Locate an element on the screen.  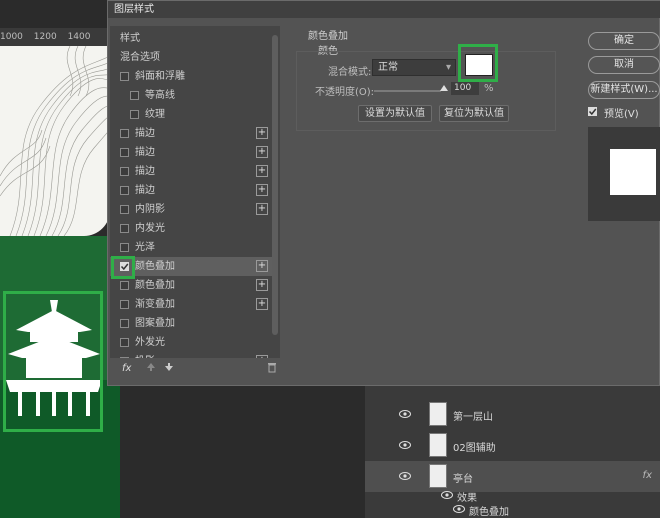
cancel-button: 取消 is located at coordinates (624, 65).